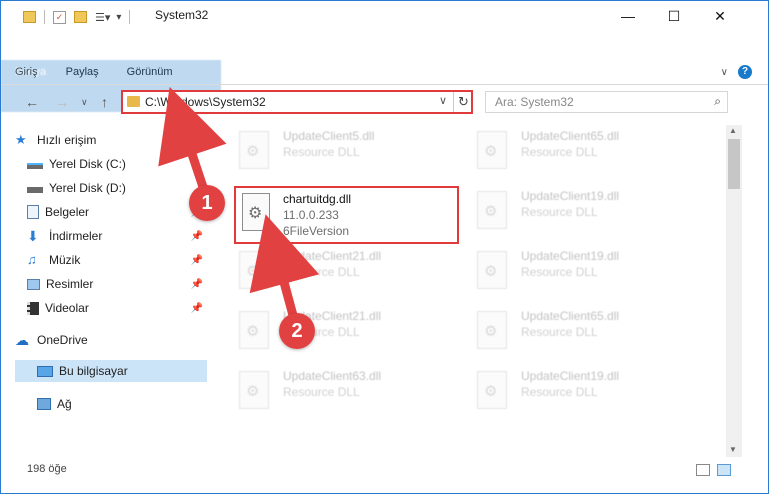 The image size is (769, 495). I want to click on file-name: UpdateClient63.dll, so click(332, 376).